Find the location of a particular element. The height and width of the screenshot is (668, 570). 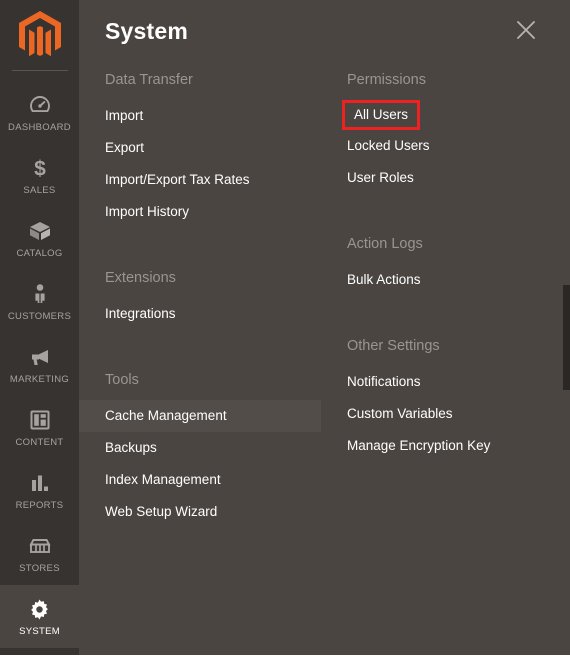

all-users-highlight-box: All Users is located at coordinates (381, 115).